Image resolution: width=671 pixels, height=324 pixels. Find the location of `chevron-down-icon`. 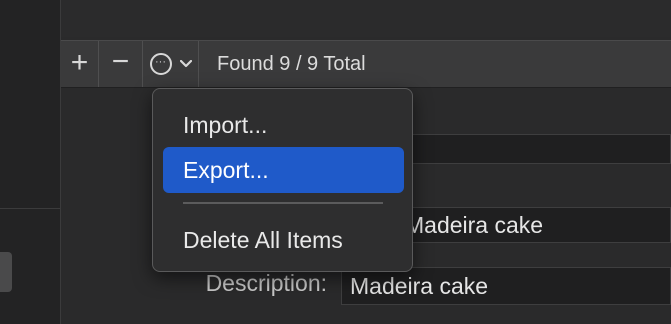

chevron-down-icon is located at coordinates (185, 64).